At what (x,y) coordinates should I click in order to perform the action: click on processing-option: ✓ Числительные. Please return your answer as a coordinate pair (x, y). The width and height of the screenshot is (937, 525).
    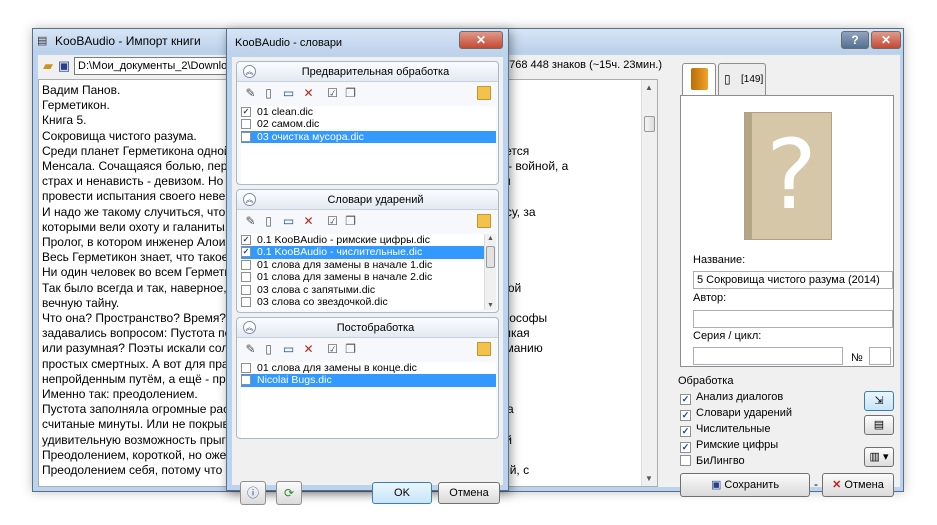
    Looking at the image, I should click on (725, 430).